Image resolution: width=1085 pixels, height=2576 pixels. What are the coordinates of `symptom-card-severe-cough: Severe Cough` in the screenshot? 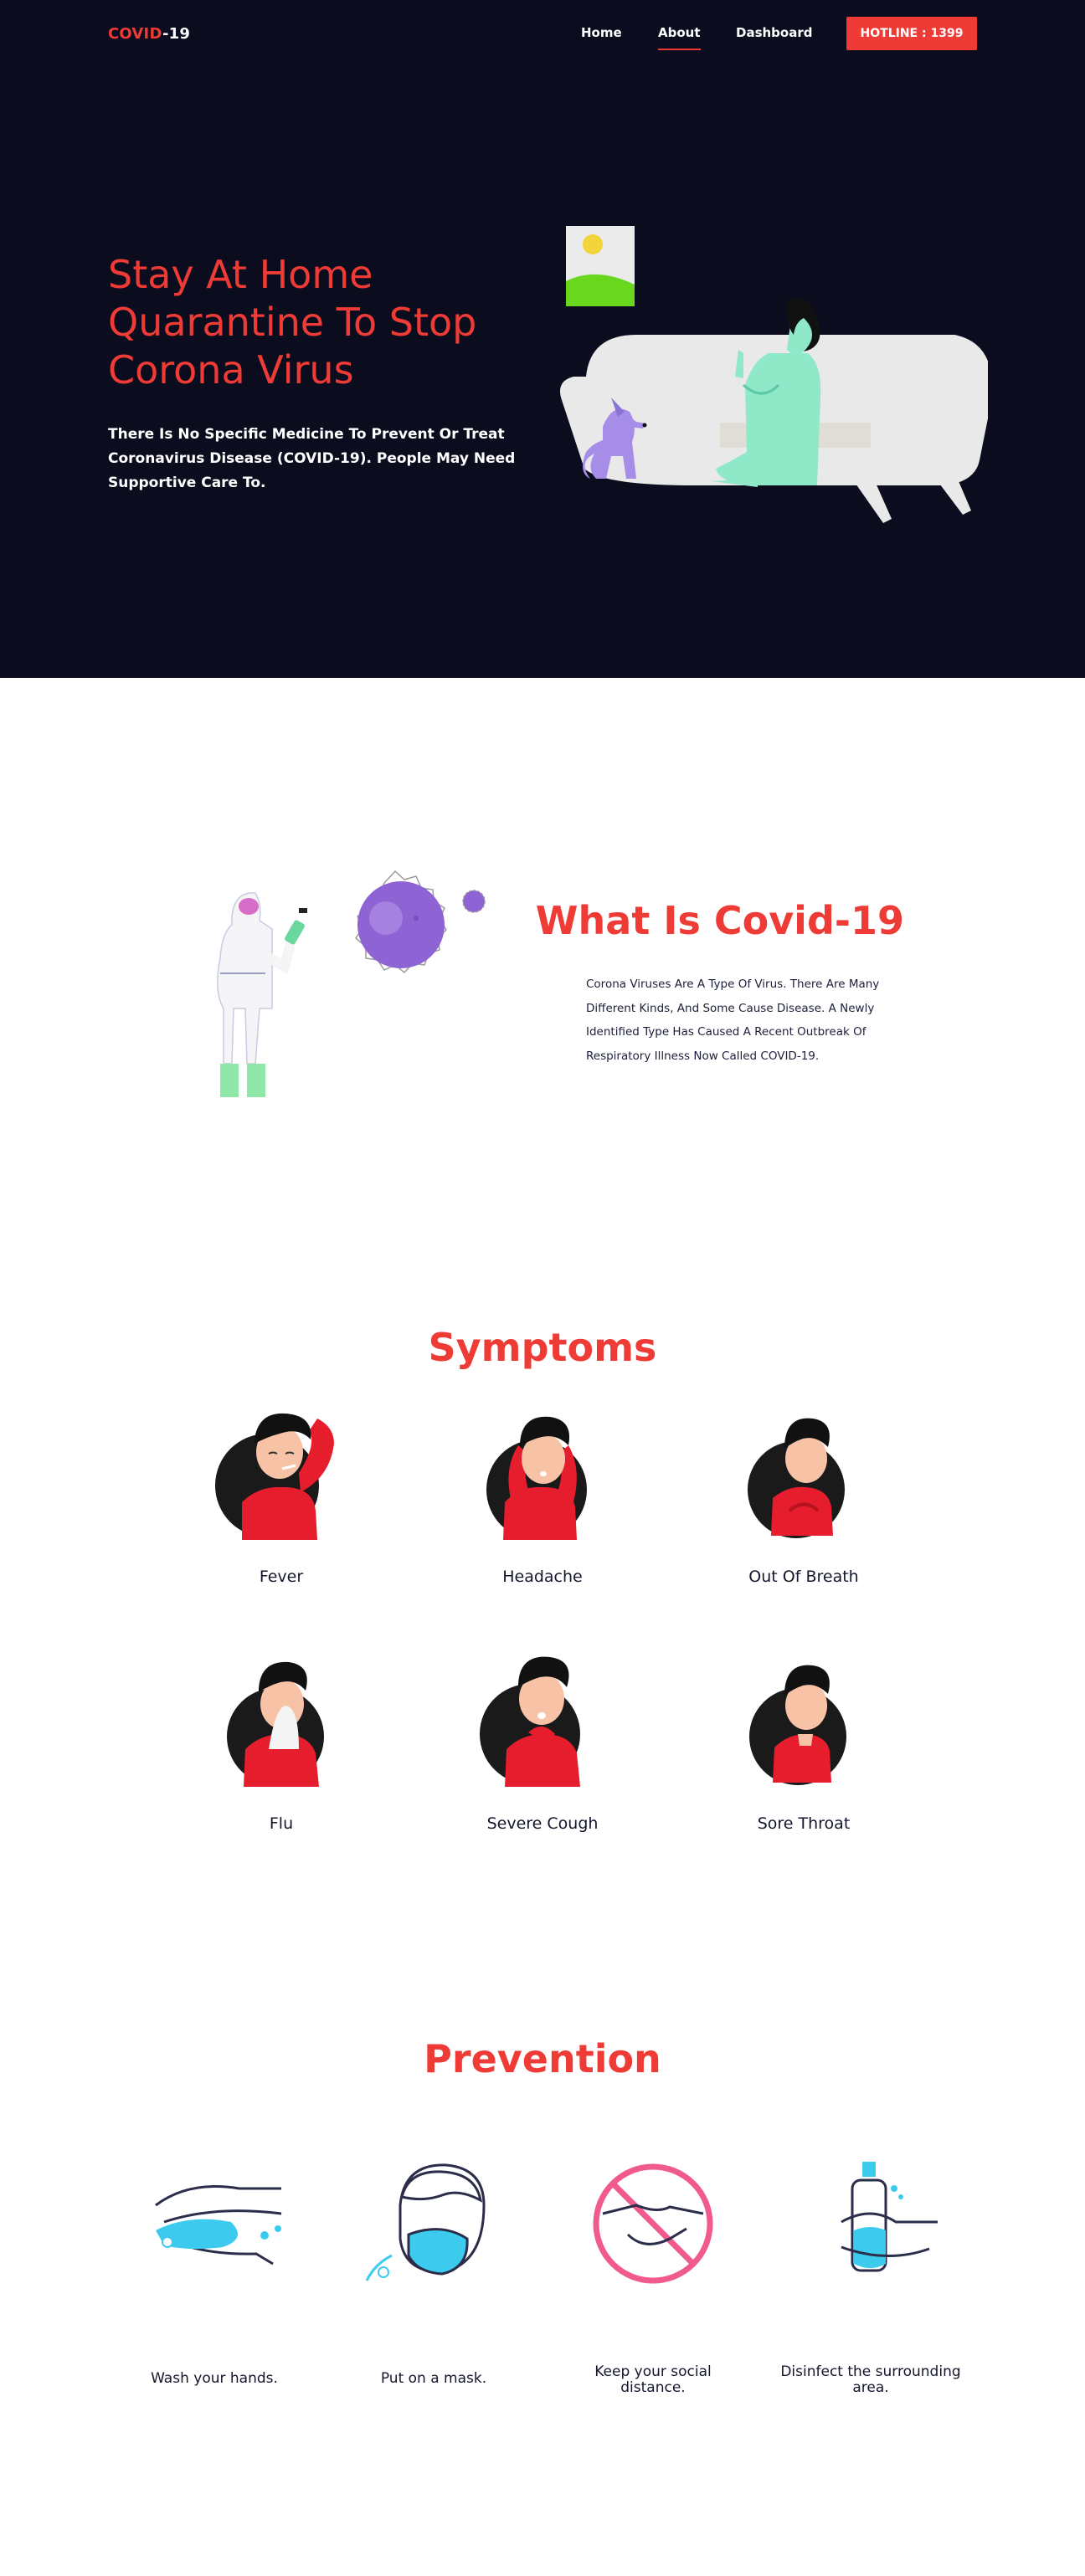 It's located at (542, 1736).